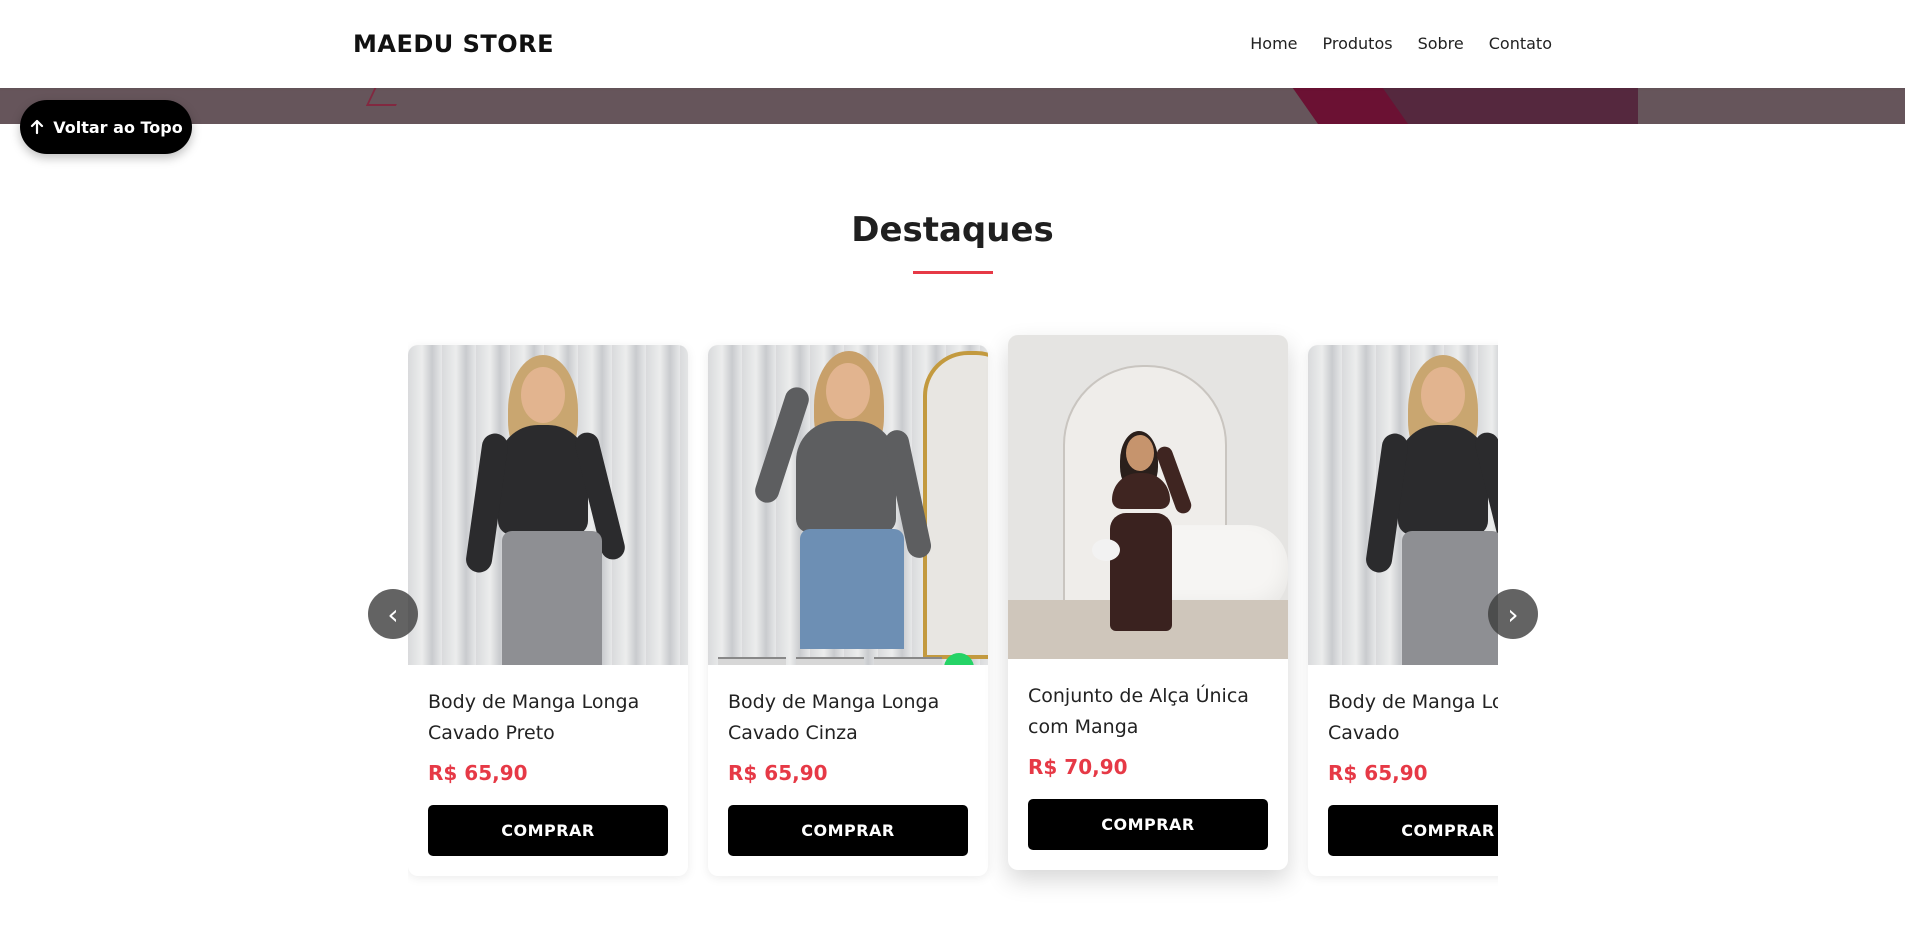  I want to click on product-name: Body de Manga Longa Cavado Preto, so click(548, 718).